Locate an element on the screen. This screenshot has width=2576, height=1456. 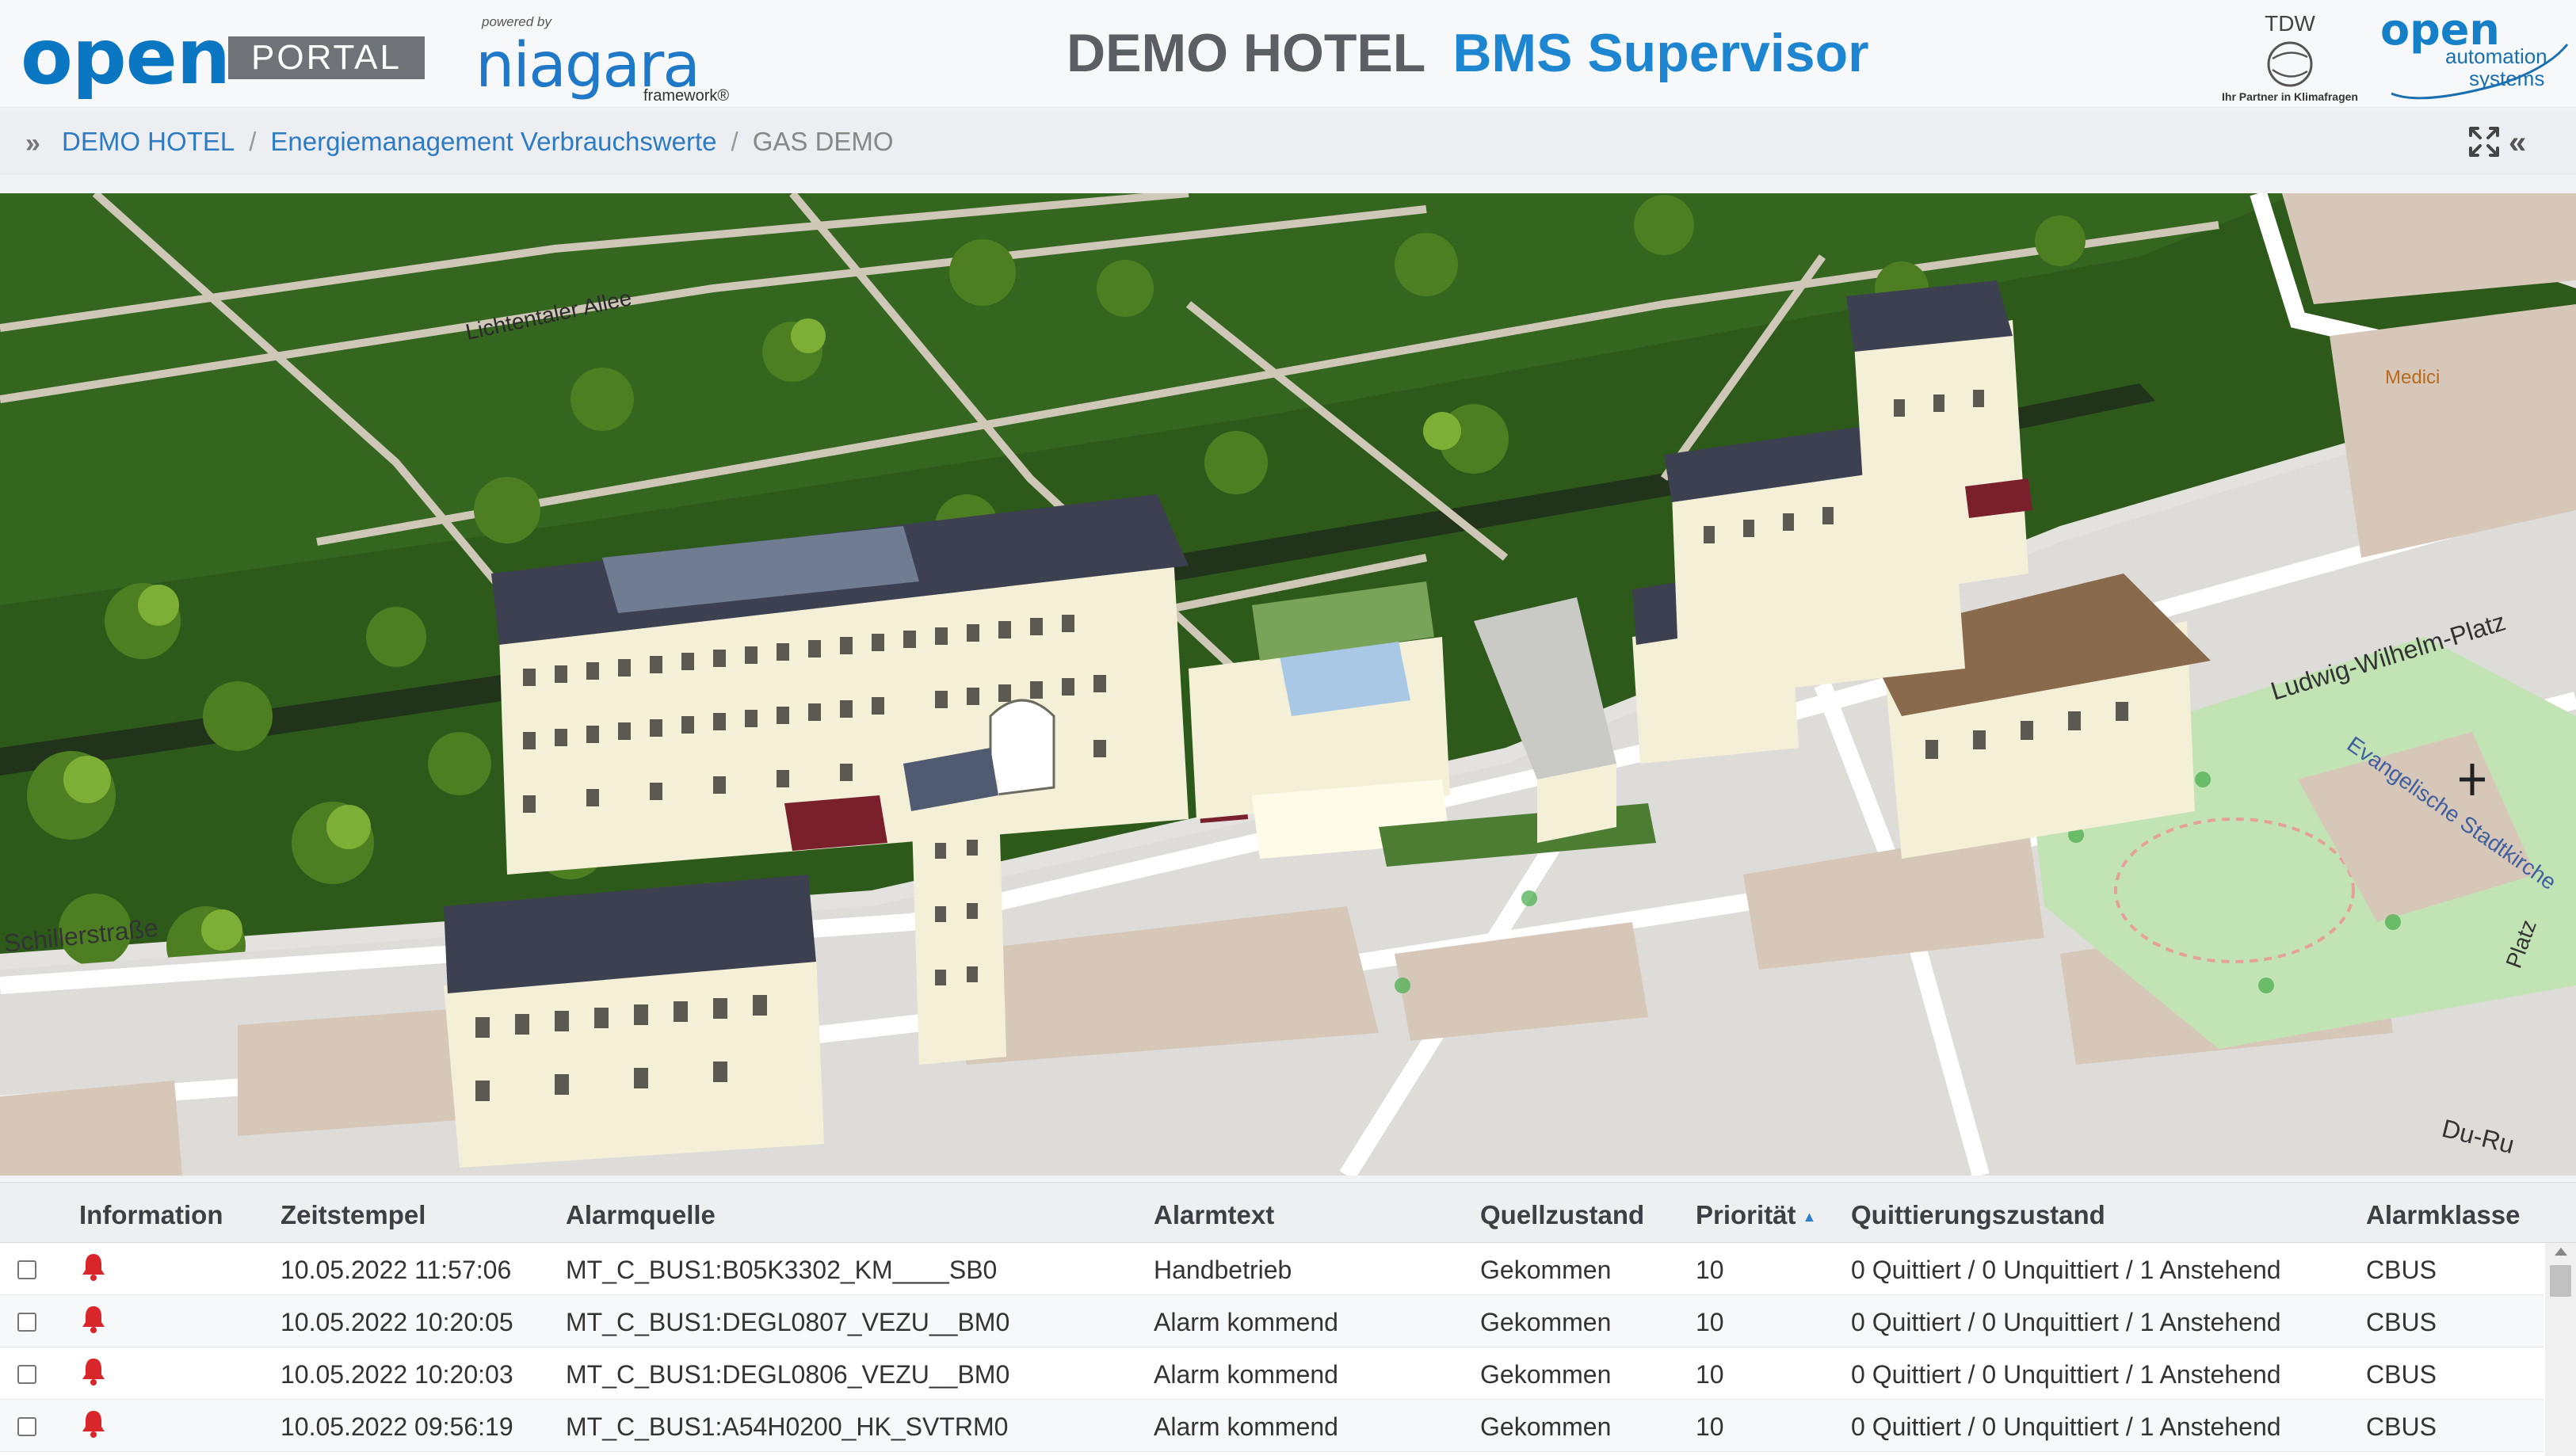
column-header-quellzustand: Quellzustand is located at coordinates (1562, 1215).